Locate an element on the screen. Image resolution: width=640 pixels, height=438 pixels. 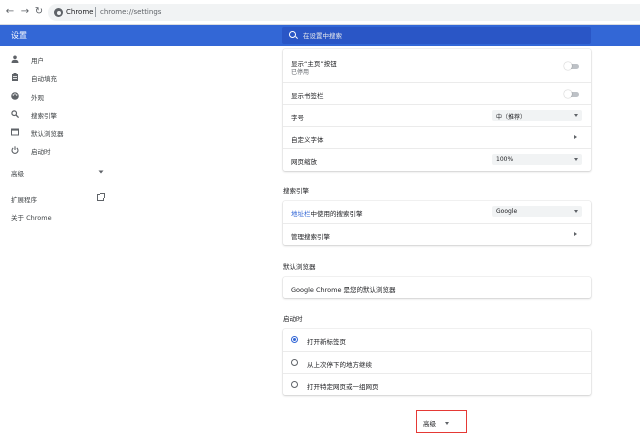
url-text: chrome://settings is located at coordinates (130, 12).